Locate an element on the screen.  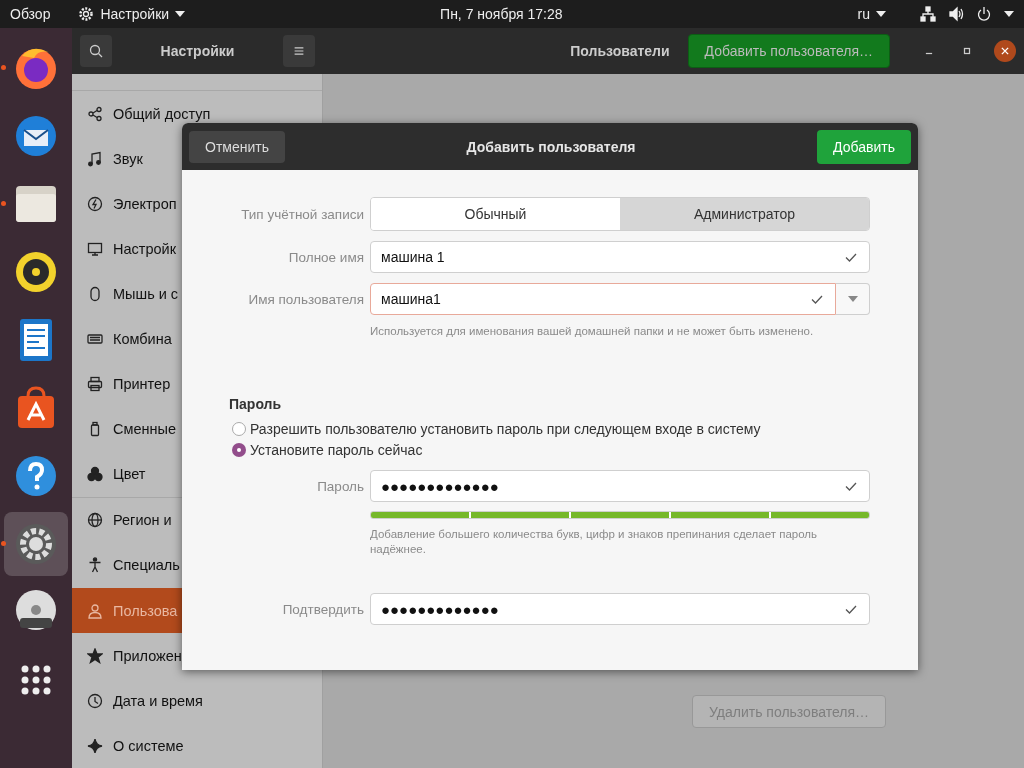
field-label: Тип учётной записи is located at coordinates (302, 214).